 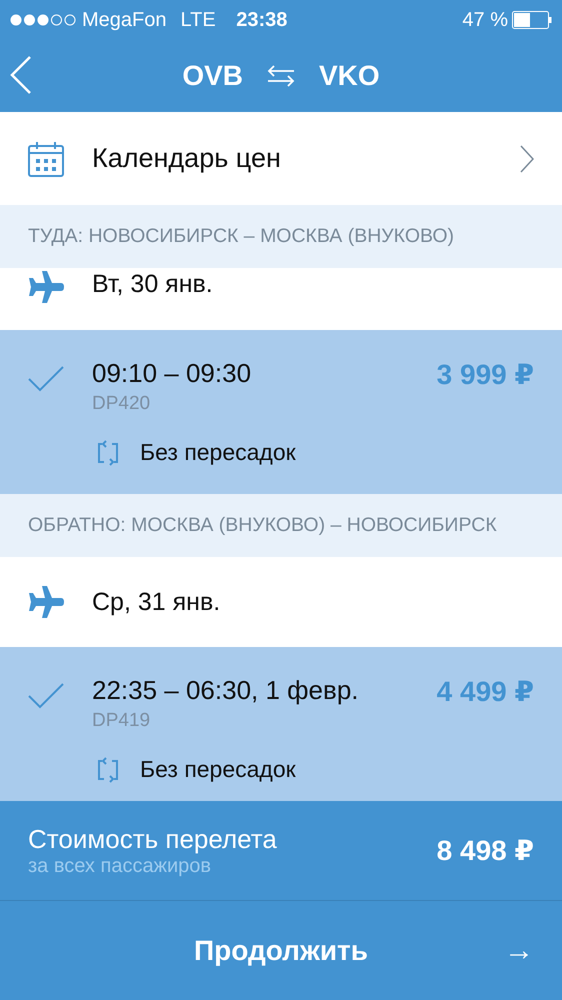 I want to click on flight-number: DP419, so click(x=122, y=721).